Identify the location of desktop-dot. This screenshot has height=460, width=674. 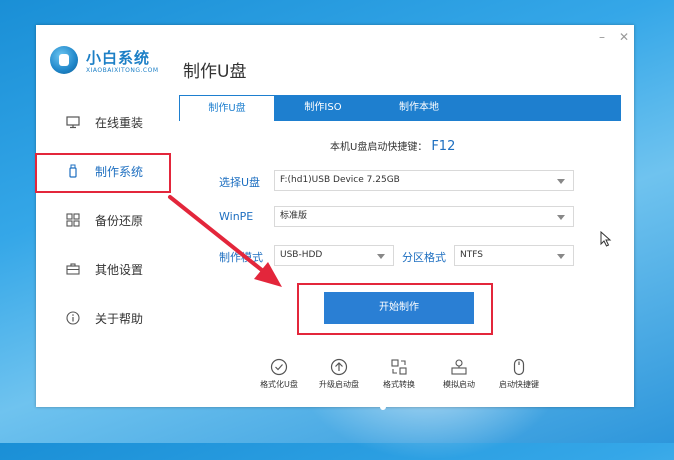
(383, 407).